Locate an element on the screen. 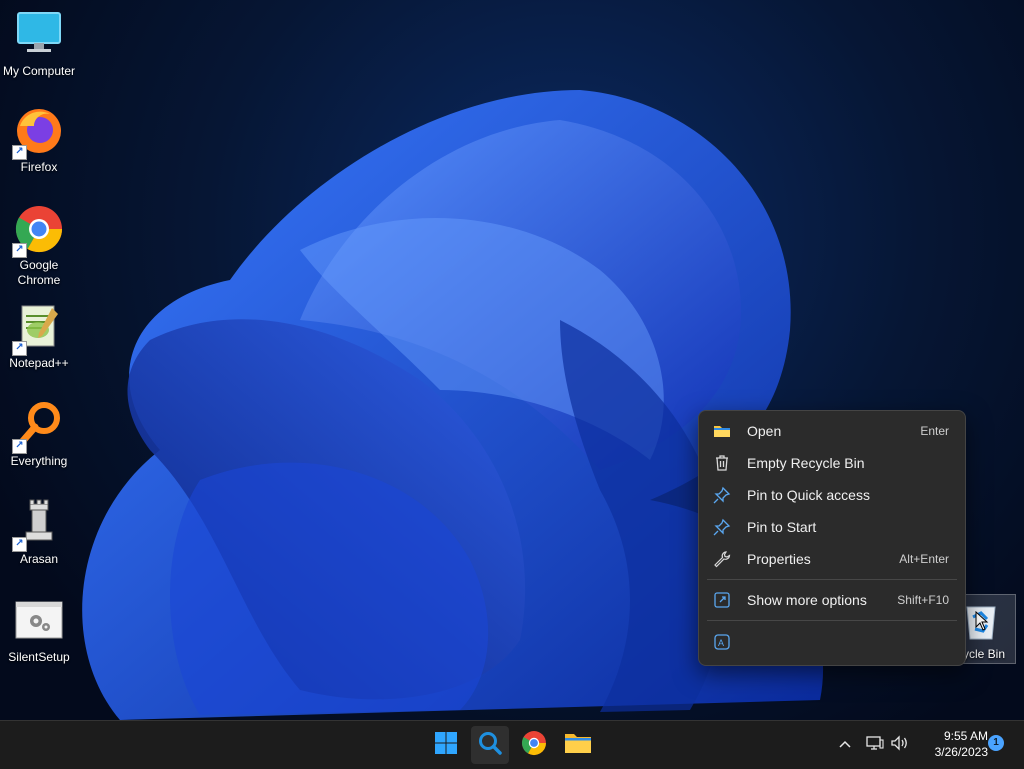  start-icon is located at coordinates (446, 745).